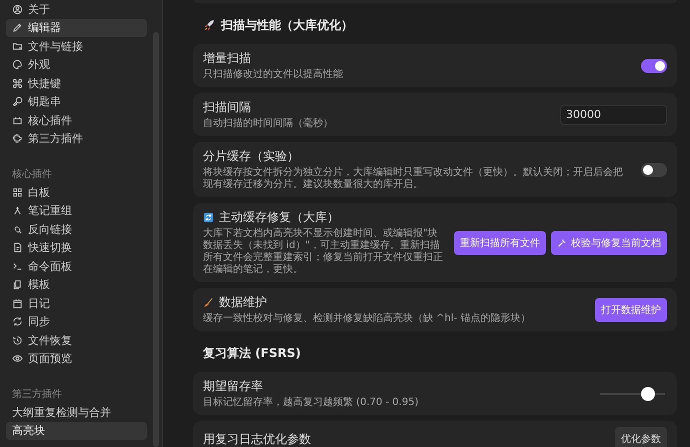  I want to click on setting-description: 目标记忆留存率，越高复习越频繁 (0.70 - 0.95), so click(311, 403).